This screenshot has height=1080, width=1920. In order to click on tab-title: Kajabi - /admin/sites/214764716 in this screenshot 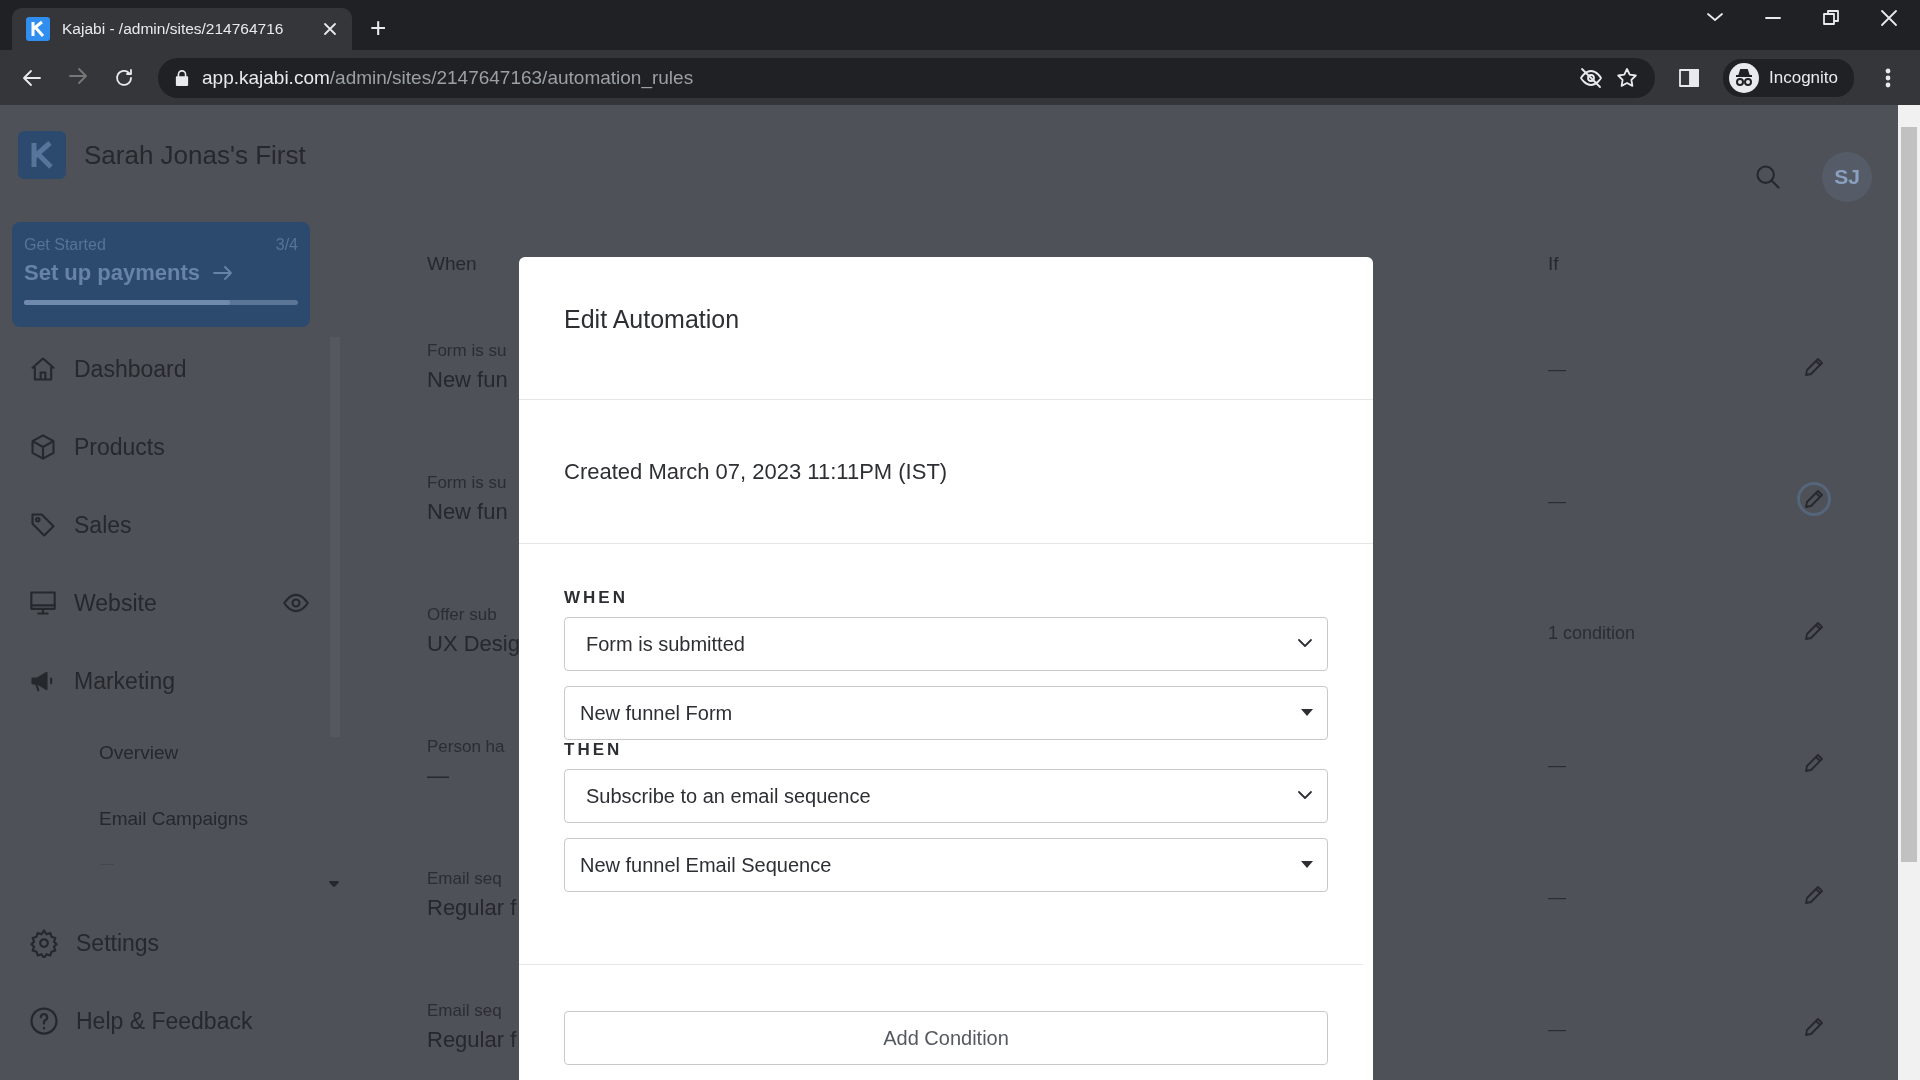, I will do `click(173, 29)`.